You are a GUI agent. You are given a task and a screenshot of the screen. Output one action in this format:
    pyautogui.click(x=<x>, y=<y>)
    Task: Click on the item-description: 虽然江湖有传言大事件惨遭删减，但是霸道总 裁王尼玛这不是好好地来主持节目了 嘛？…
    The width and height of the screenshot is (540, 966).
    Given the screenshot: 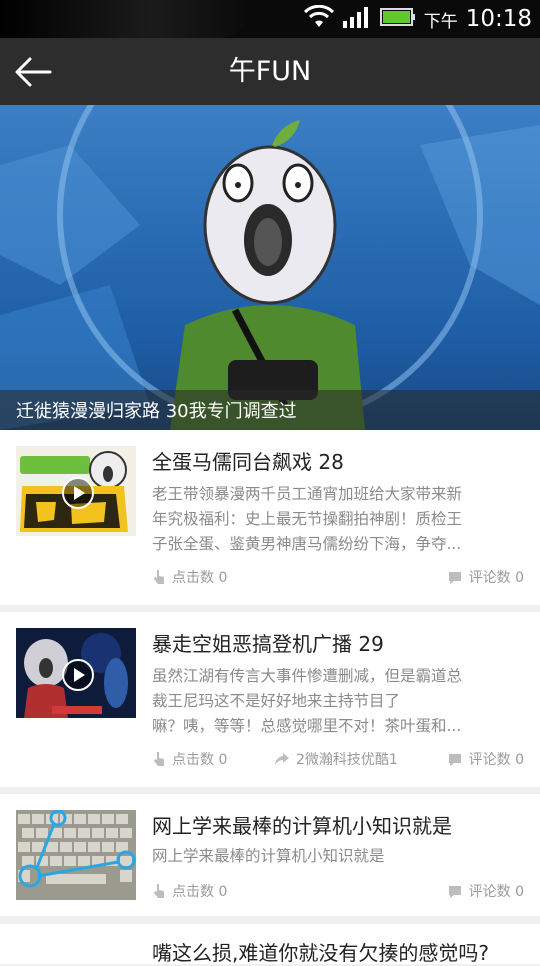 What is the action you would take?
    pyautogui.click(x=334, y=701)
    